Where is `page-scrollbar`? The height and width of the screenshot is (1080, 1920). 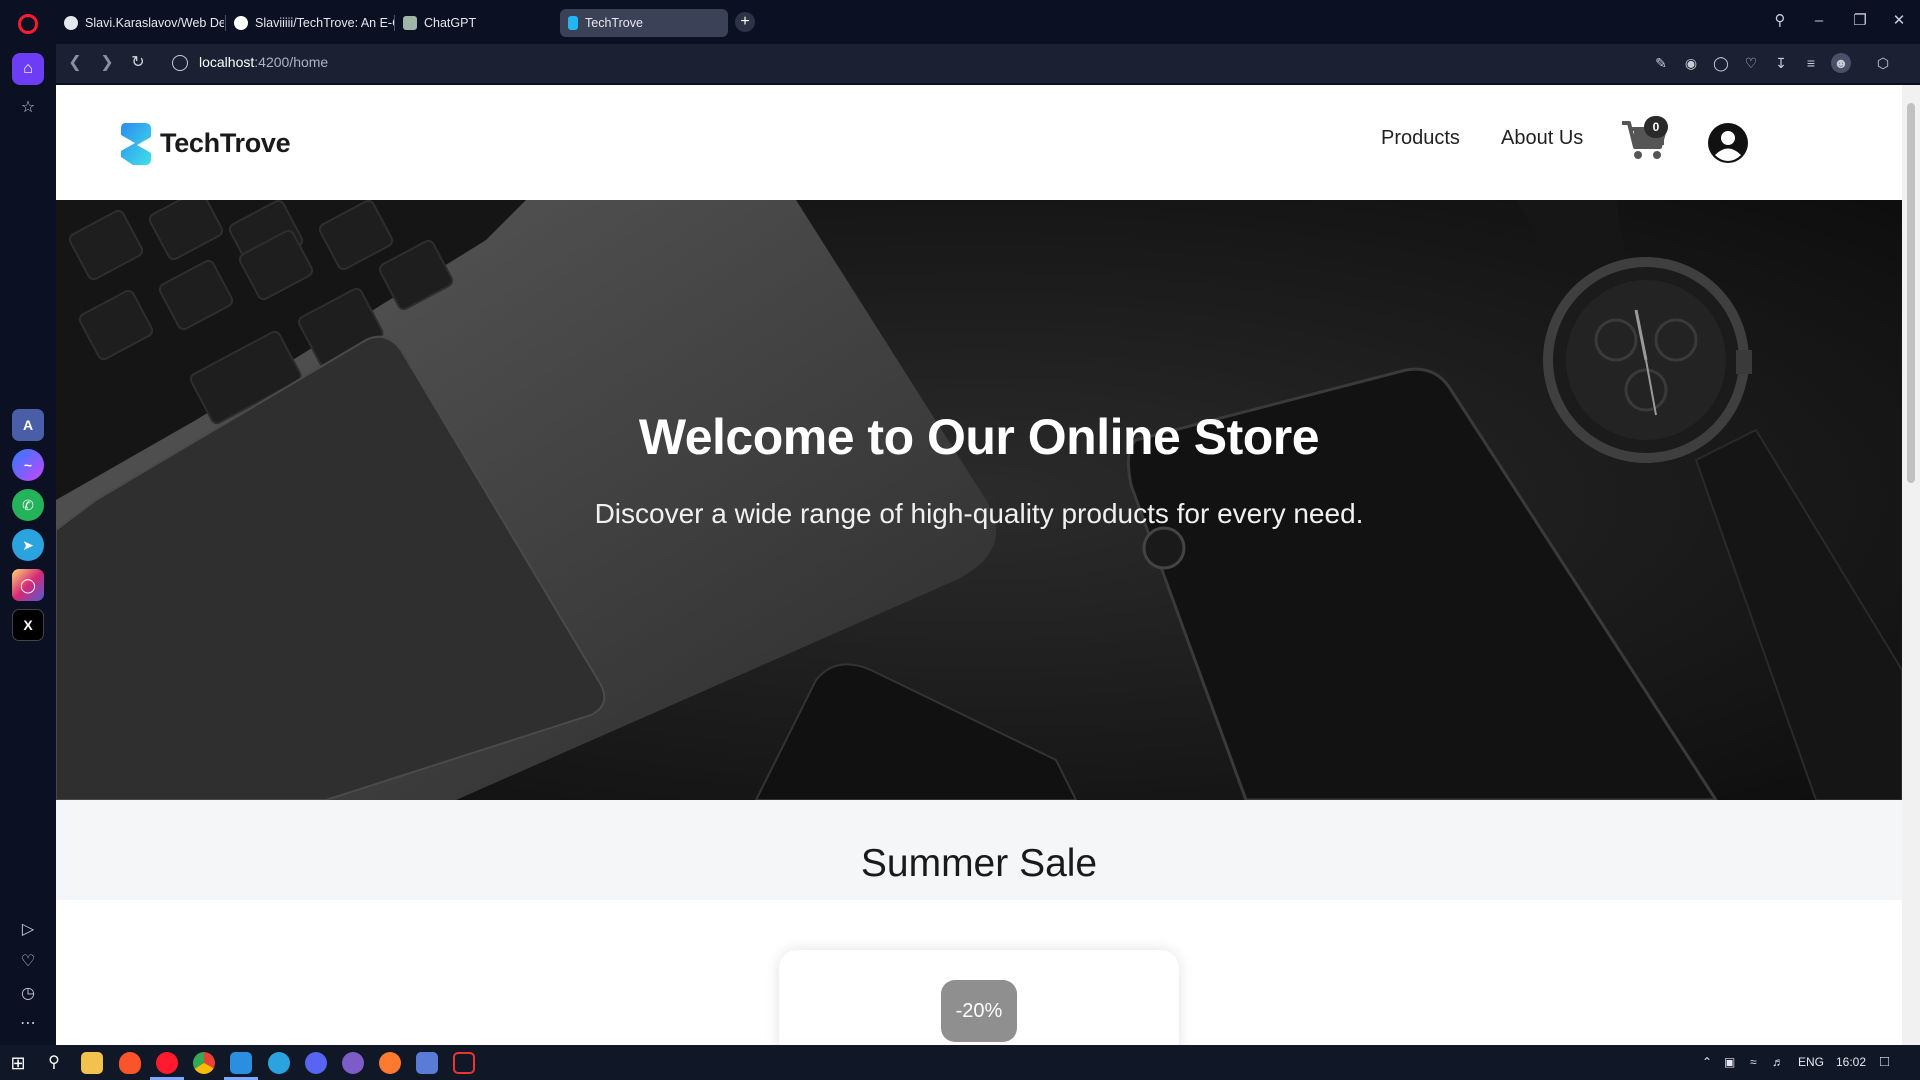 page-scrollbar is located at coordinates (1911, 565).